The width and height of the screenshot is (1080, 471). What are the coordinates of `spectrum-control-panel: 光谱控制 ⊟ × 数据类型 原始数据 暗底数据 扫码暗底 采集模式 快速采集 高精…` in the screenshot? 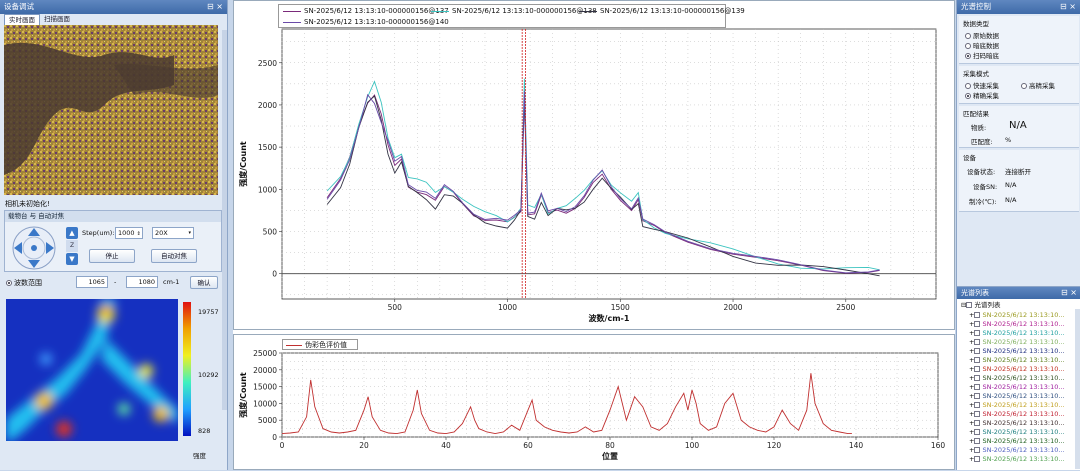 It's located at (1018, 235).